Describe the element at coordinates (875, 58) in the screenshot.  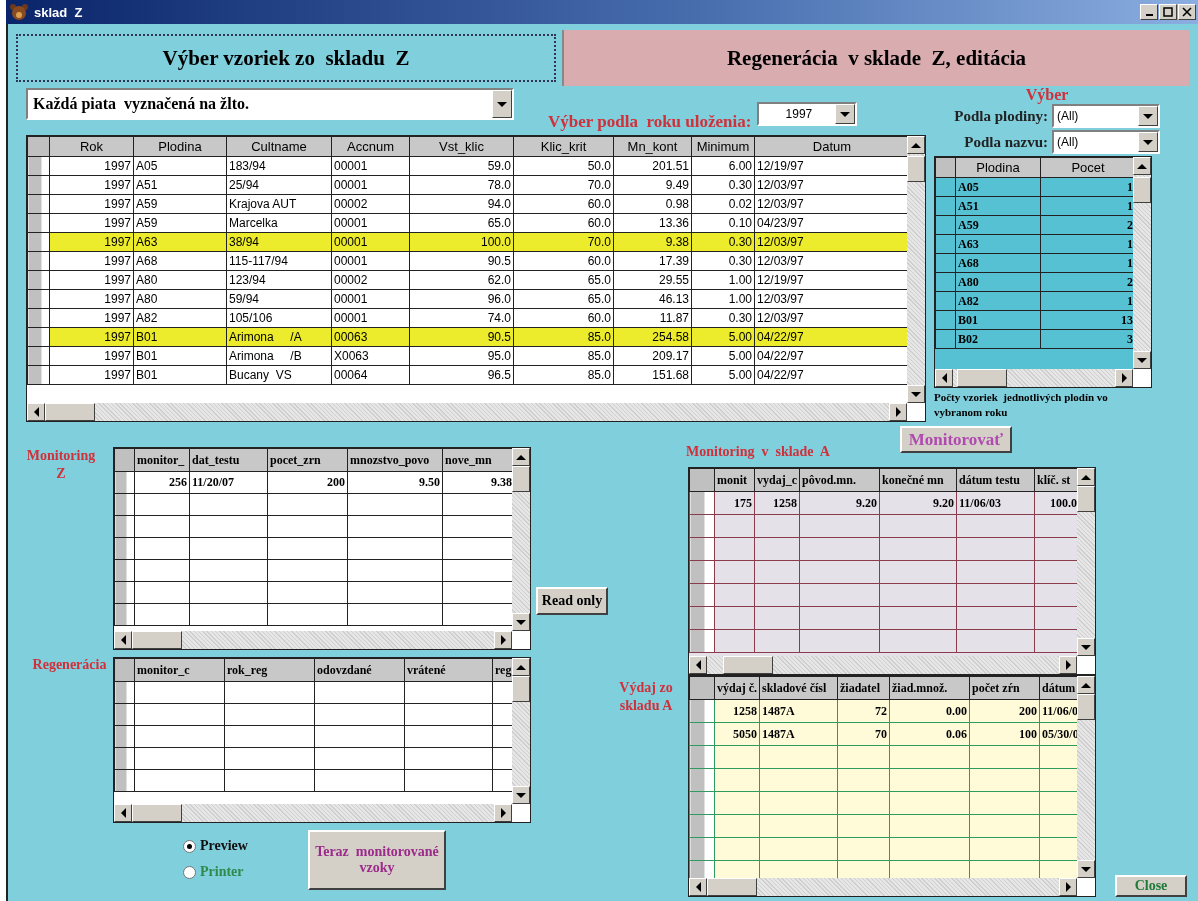
I see `tab: Regenerácia v sklade Z, editácia` at that location.